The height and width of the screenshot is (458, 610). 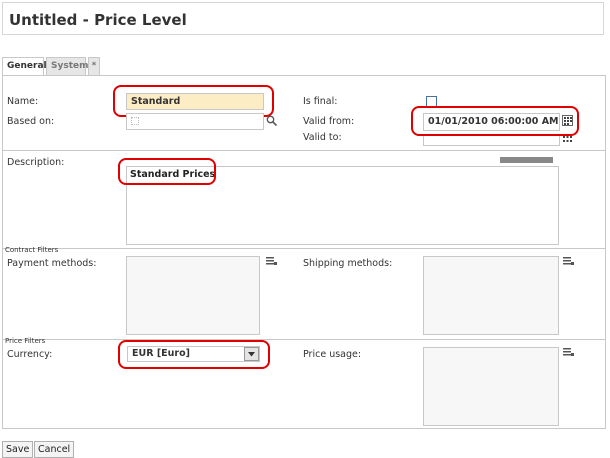 What do you see at coordinates (152, 160) in the screenshot?
I see `editor-toolbar` at bounding box center [152, 160].